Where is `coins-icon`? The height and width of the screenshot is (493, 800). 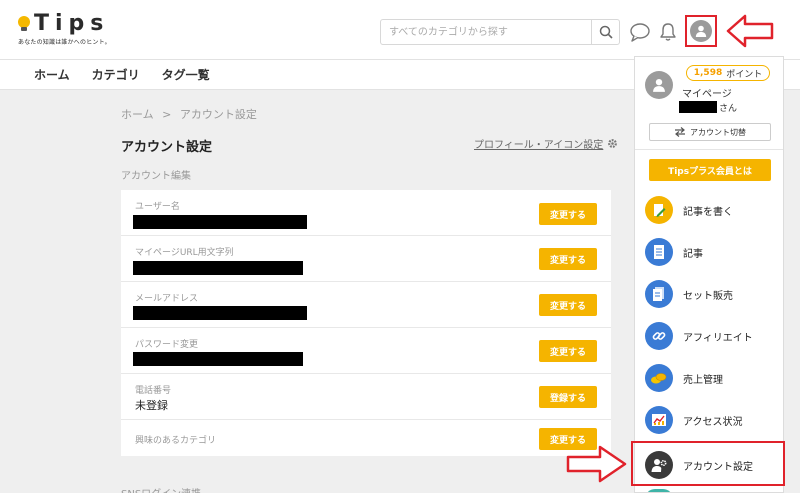 coins-icon is located at coordinates (659, 378).